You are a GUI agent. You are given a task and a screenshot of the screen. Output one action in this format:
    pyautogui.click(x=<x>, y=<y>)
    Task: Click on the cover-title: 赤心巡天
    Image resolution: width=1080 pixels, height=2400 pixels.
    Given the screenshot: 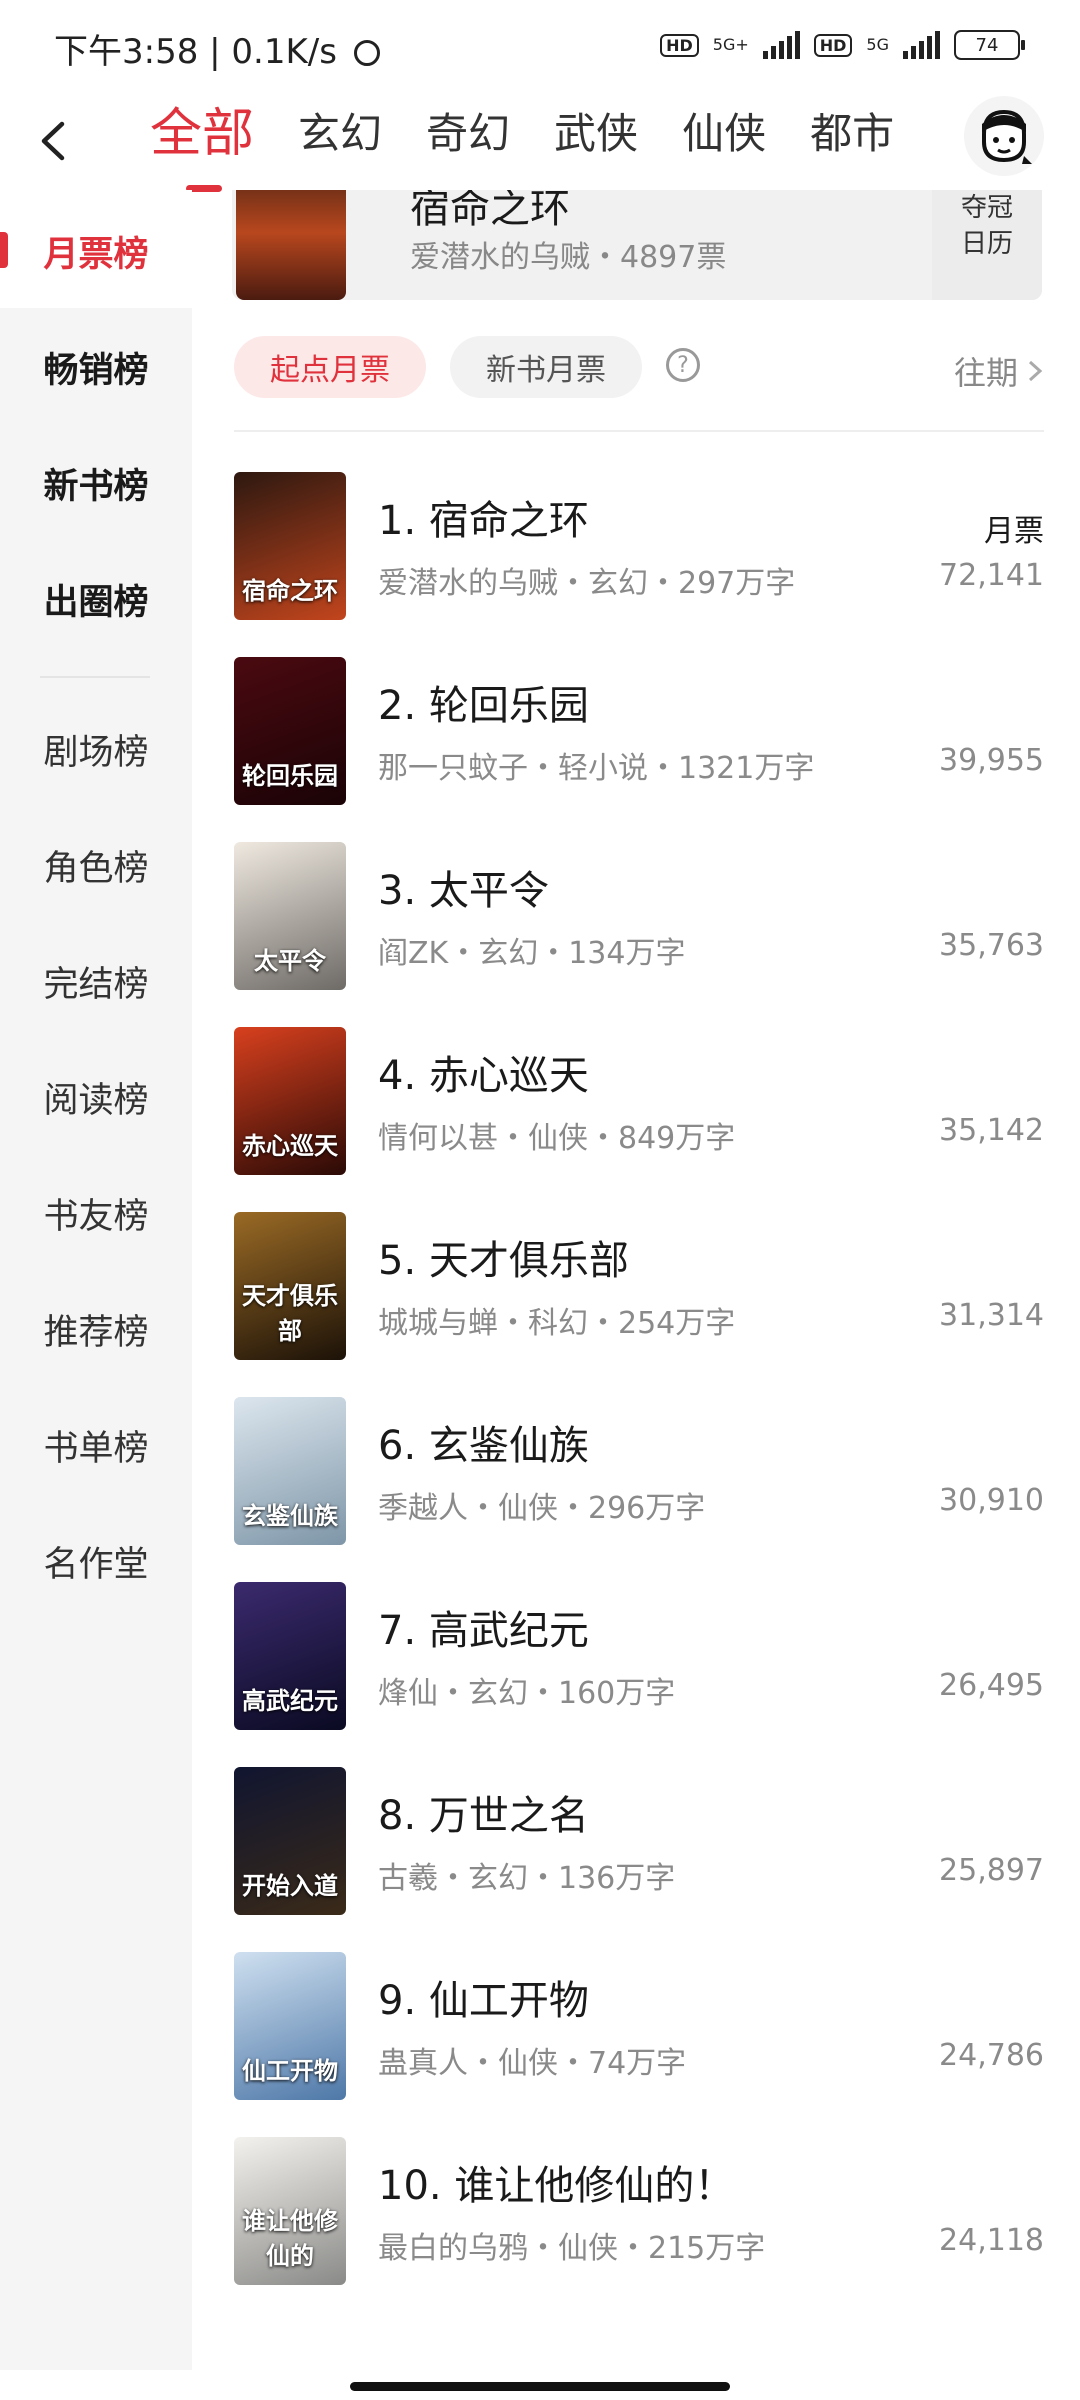 What is the action you would take?
    pyautogui.click(x=290, y=1145)
    